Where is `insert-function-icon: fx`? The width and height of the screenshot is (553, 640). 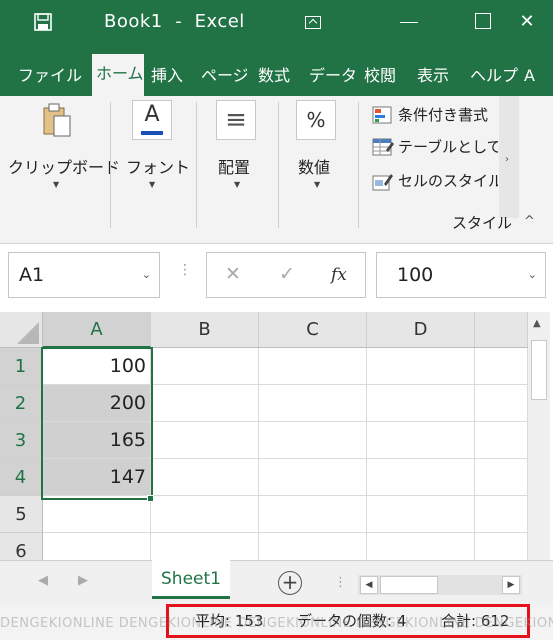
insert-function-icon: fx is located at coordinates (339, 275).